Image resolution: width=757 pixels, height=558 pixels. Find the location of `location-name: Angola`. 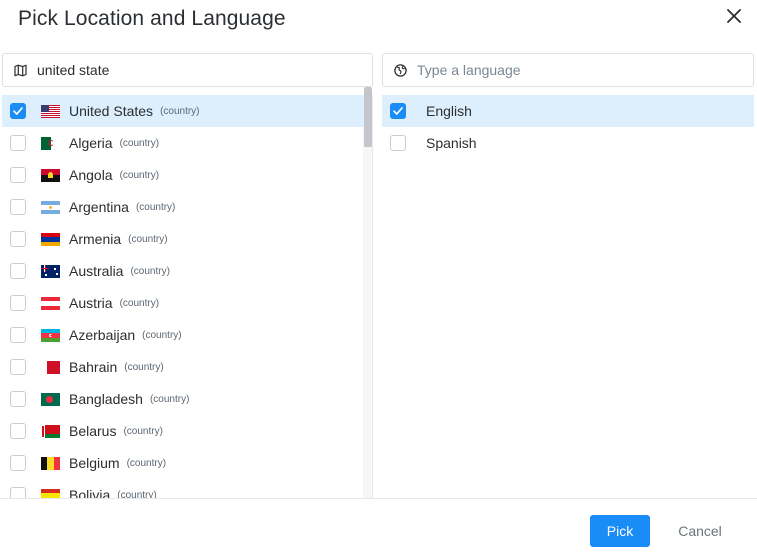

location-name: Angola is located at coordinates (91, 175).